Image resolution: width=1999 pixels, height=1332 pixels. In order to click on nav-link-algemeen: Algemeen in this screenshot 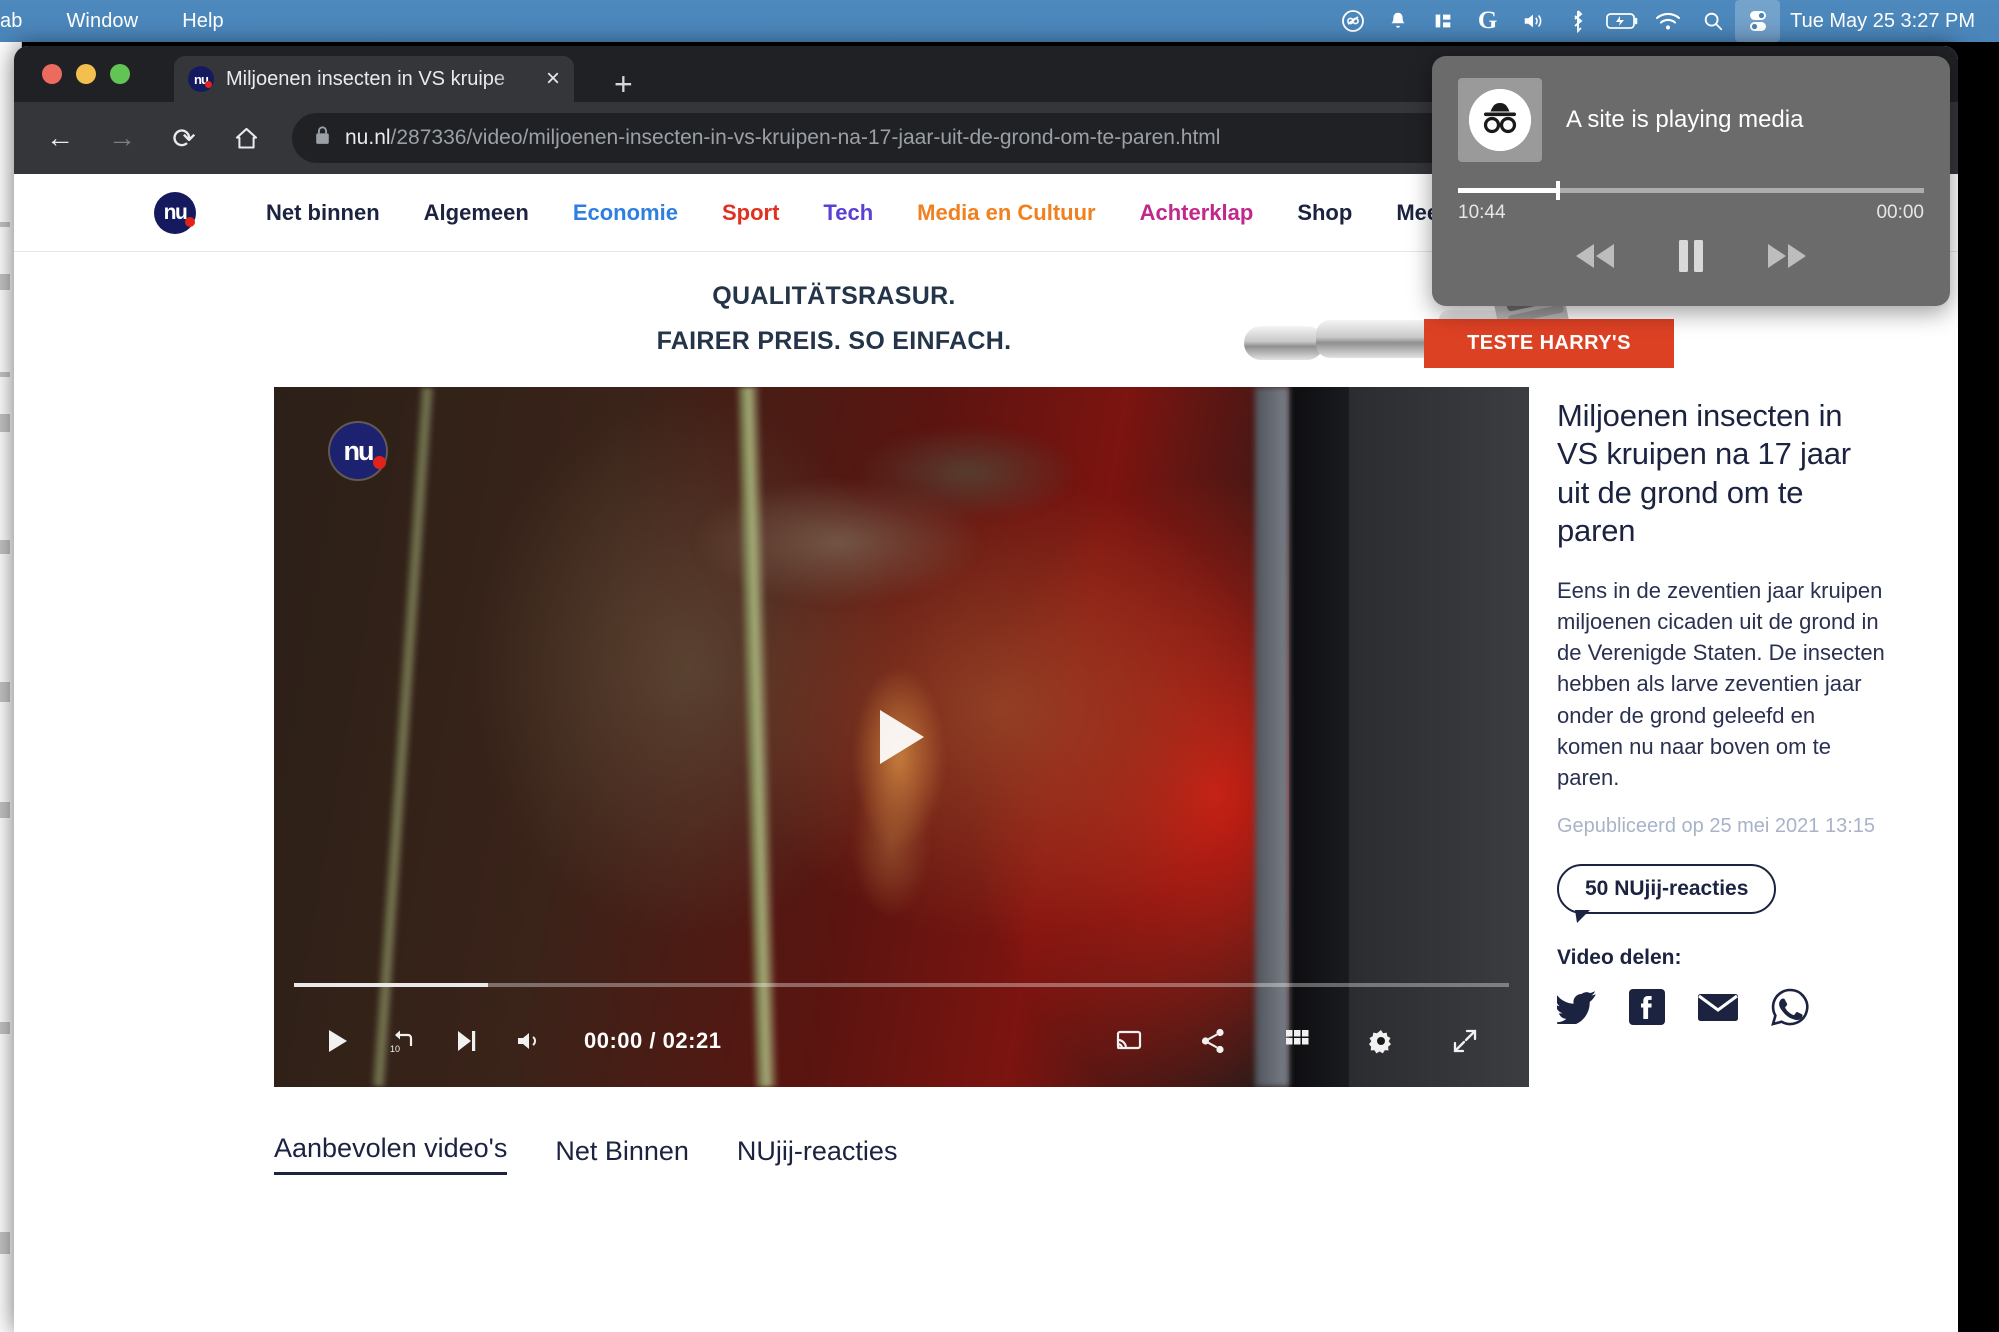, I will do `click(476, 213)`.